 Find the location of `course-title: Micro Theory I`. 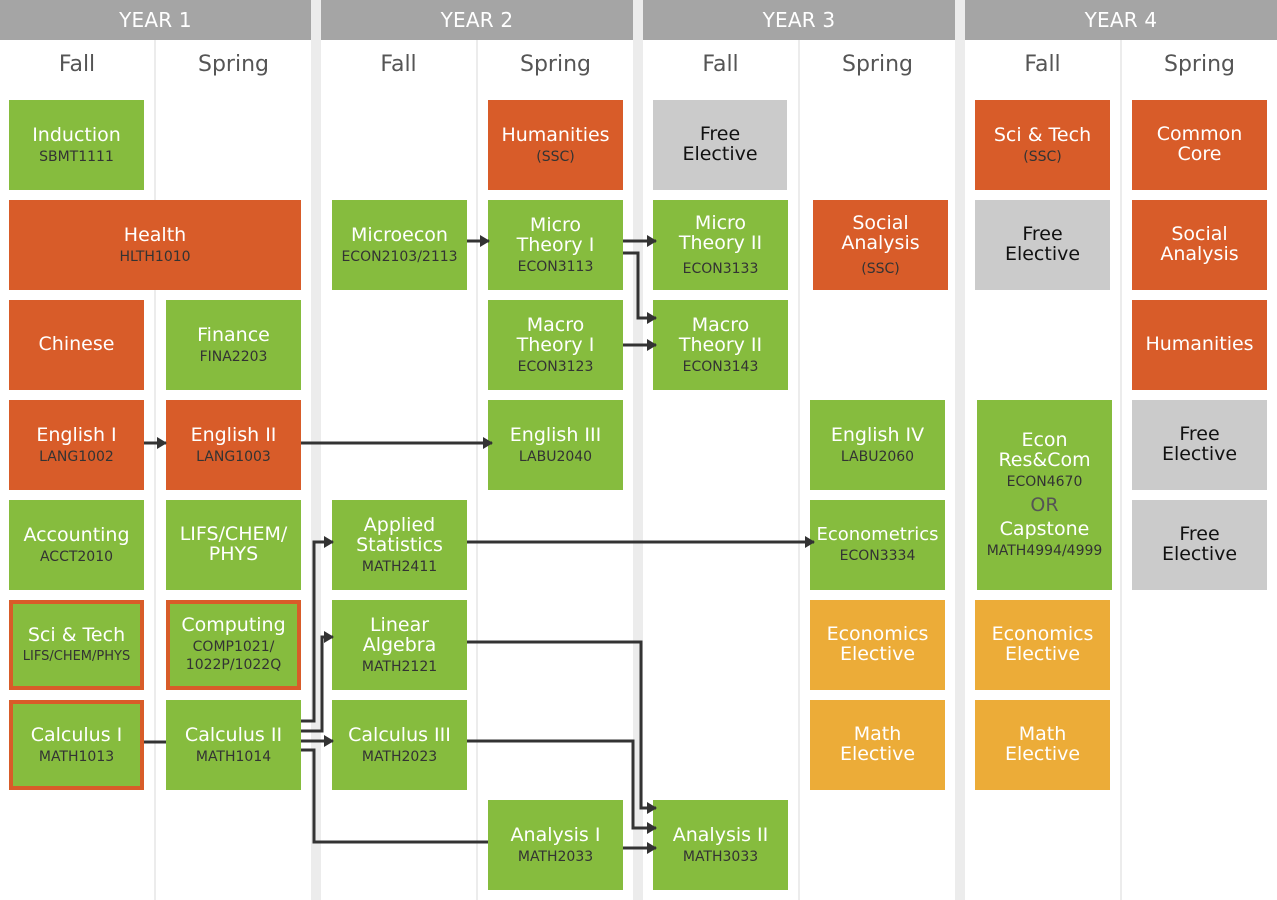

course-title: Micro Theory I is located at coordinates (555, 234).